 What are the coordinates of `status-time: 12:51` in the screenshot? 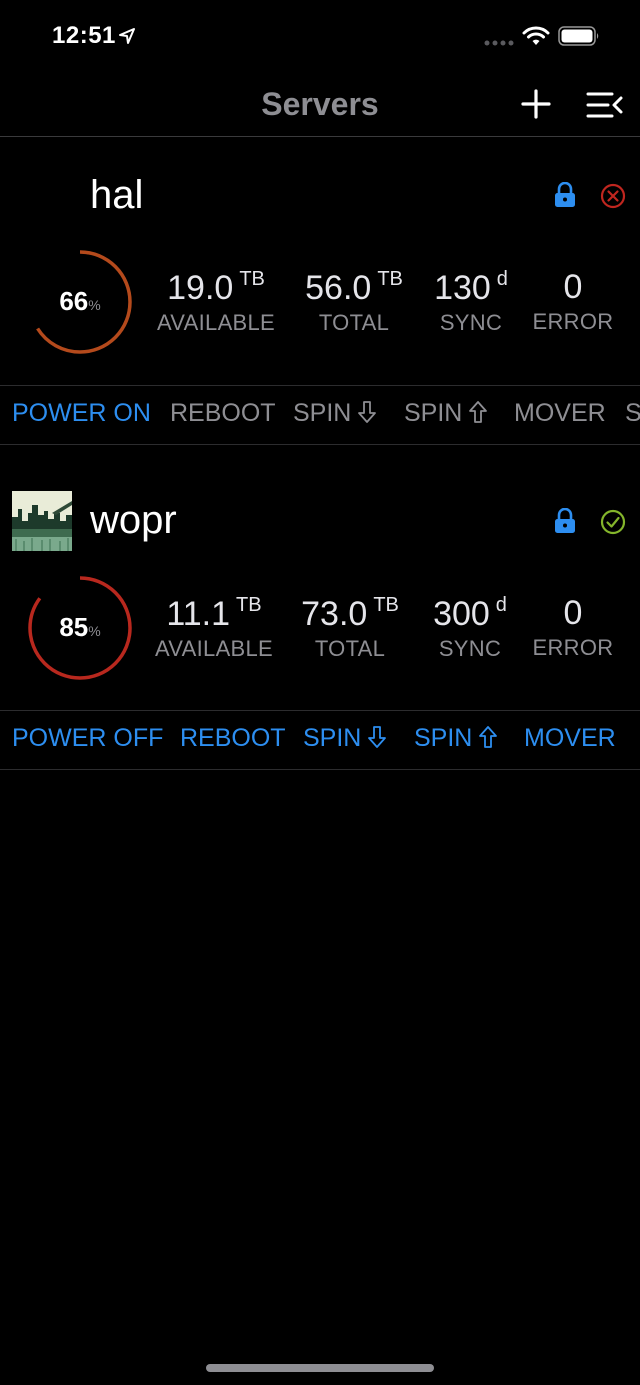 It's located at (84, 35).